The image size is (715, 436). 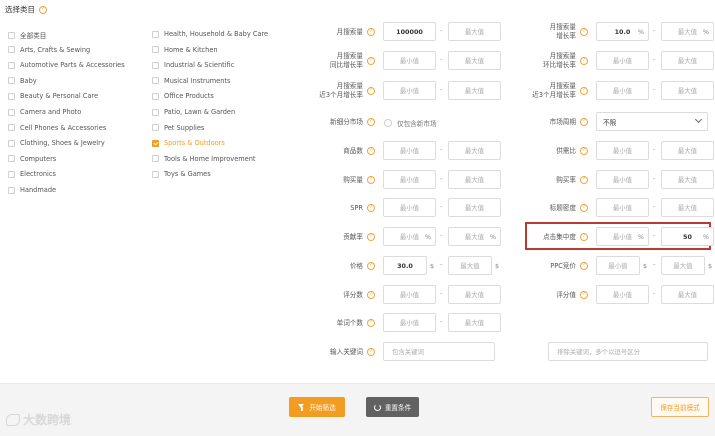 I want to click on category-checkbox-item: Electronics, so click(x=32, y=174).